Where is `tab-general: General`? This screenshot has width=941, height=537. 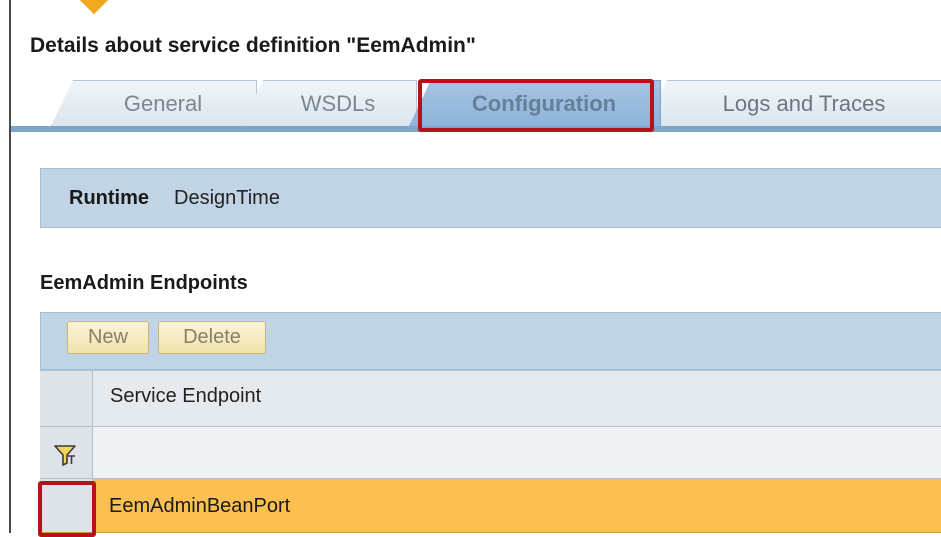 tab-general: General is located at coordinates (154, 103).